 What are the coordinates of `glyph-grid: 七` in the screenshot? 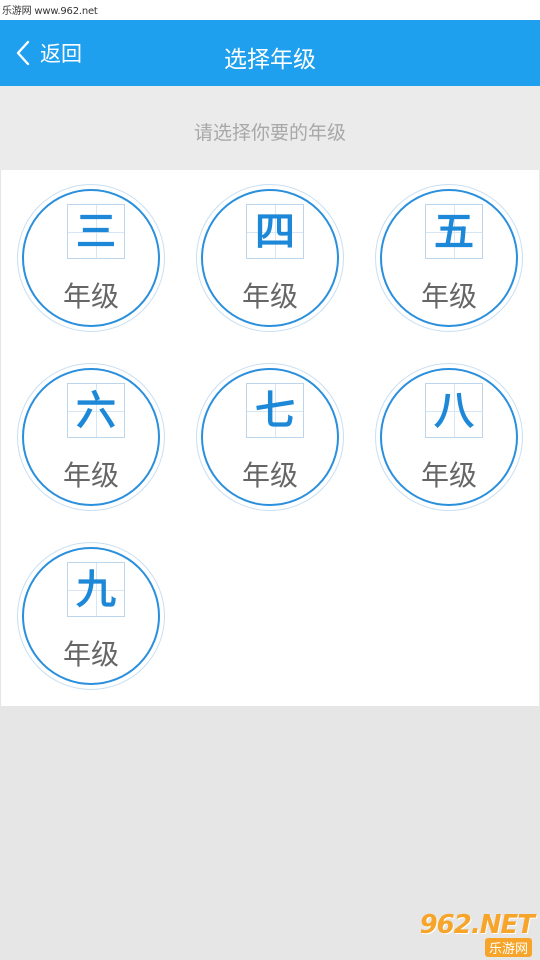 It's located at (275, 410).